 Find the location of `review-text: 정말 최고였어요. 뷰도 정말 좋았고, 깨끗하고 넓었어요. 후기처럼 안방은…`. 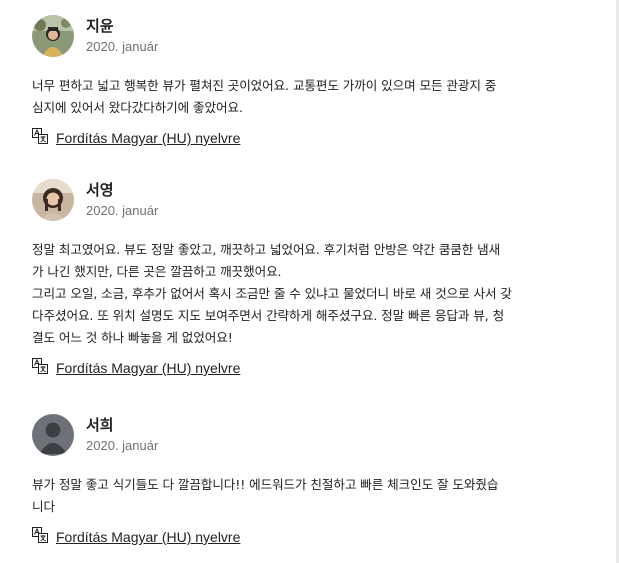

review-text: 정말 최고였어요. 뷰도 정말 좋았고, 깨끗하고 넓었어요. 후기처럼 안방은… is located at coordinates (272, 293).